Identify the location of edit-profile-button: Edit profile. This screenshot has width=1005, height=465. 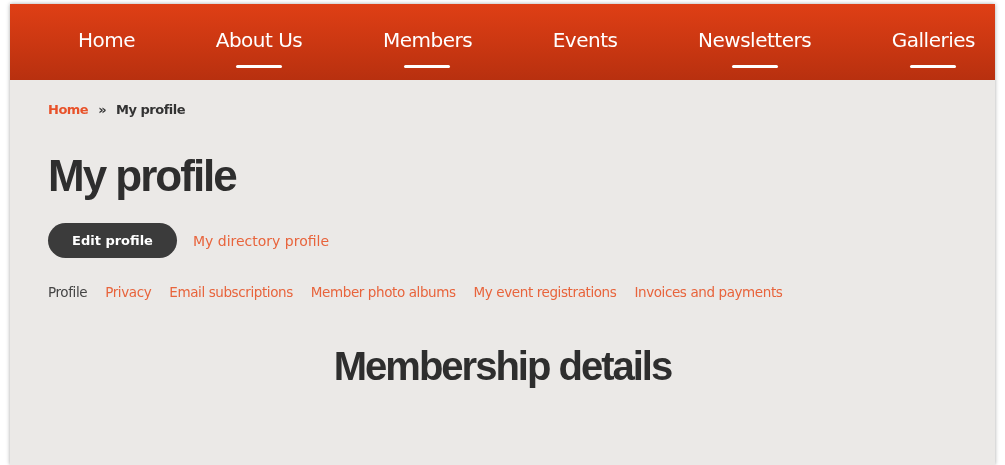
(112, 240).